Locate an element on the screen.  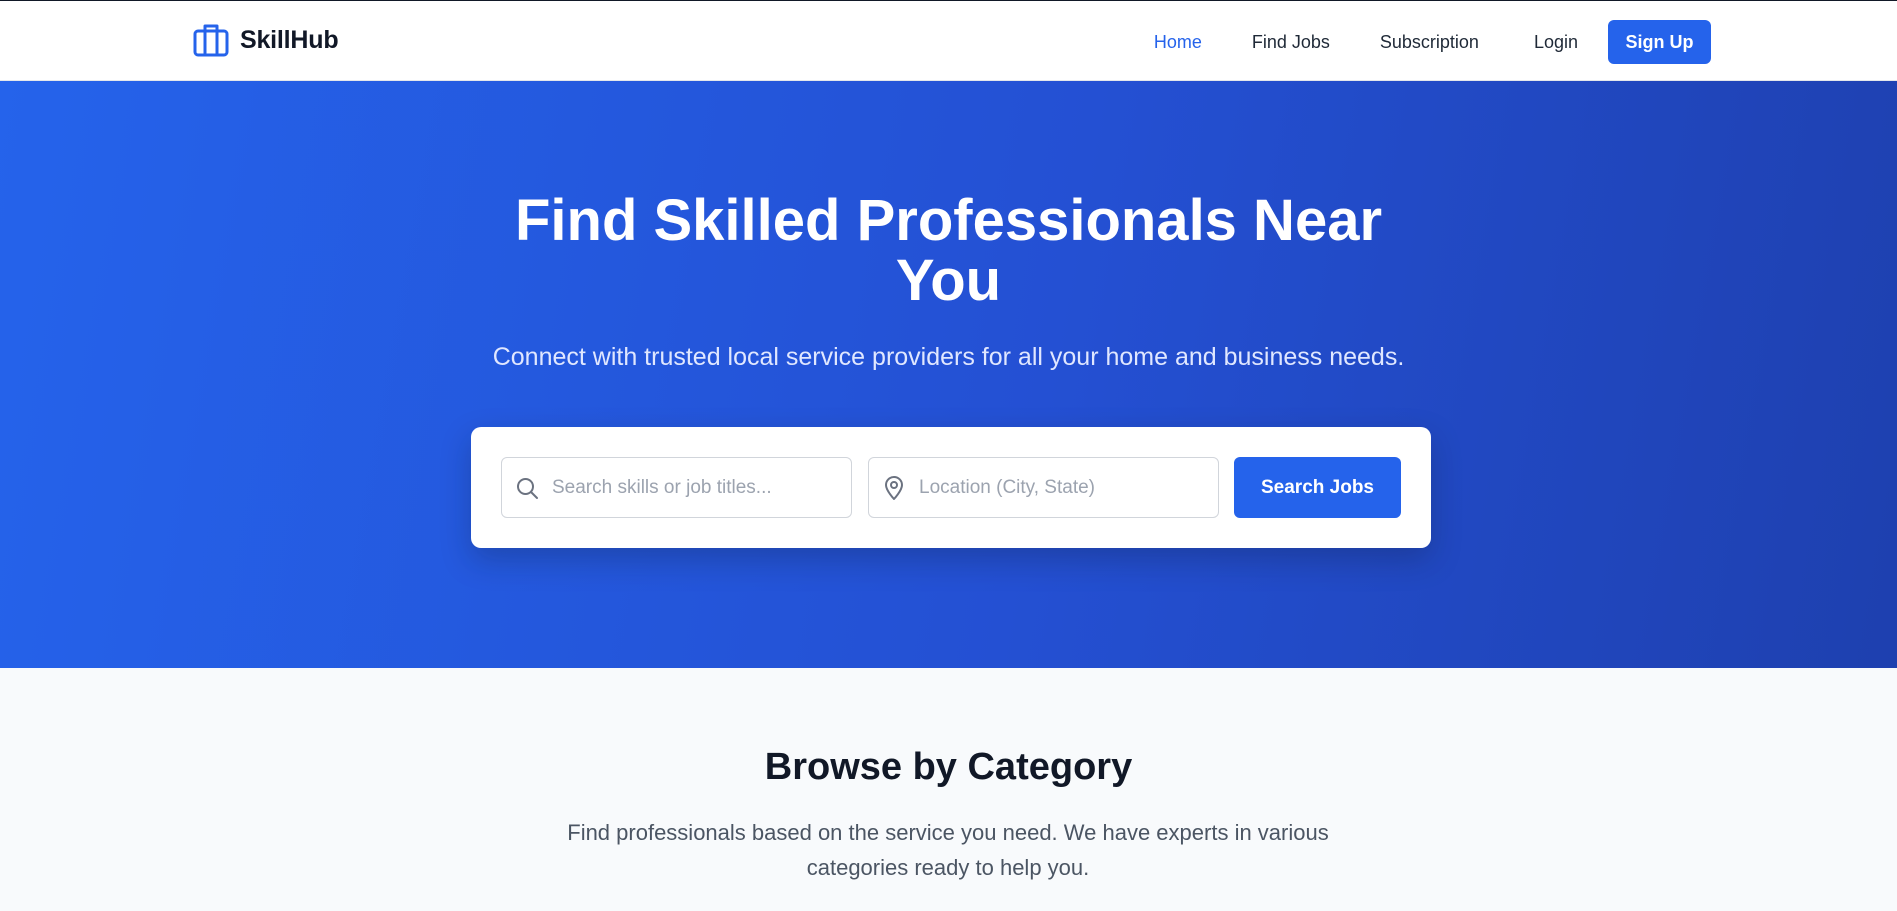
nav-subscription-link: Subscription is located at coordinates (1429, 42).